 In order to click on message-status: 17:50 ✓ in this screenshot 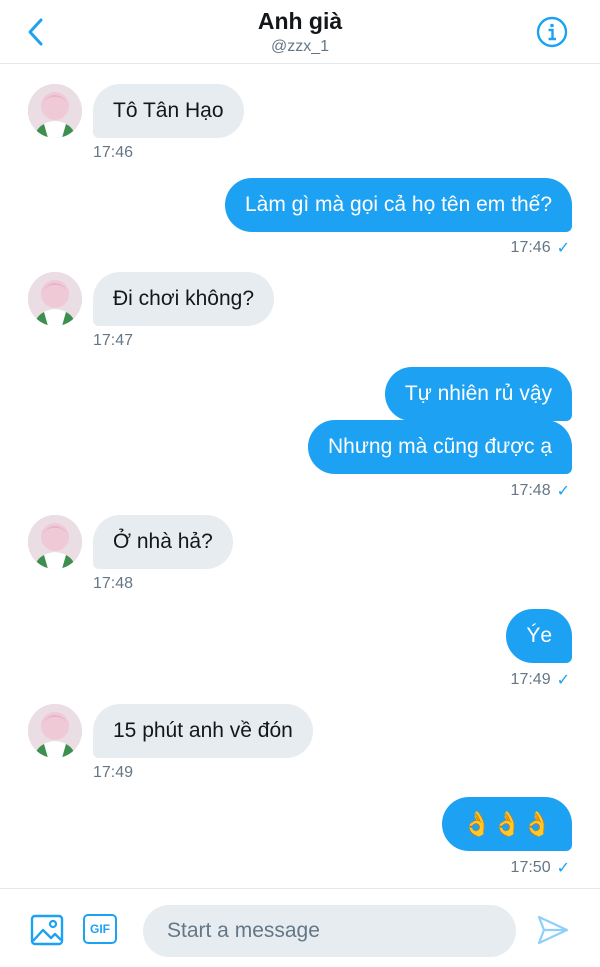, I will do `click(540, 868)`.